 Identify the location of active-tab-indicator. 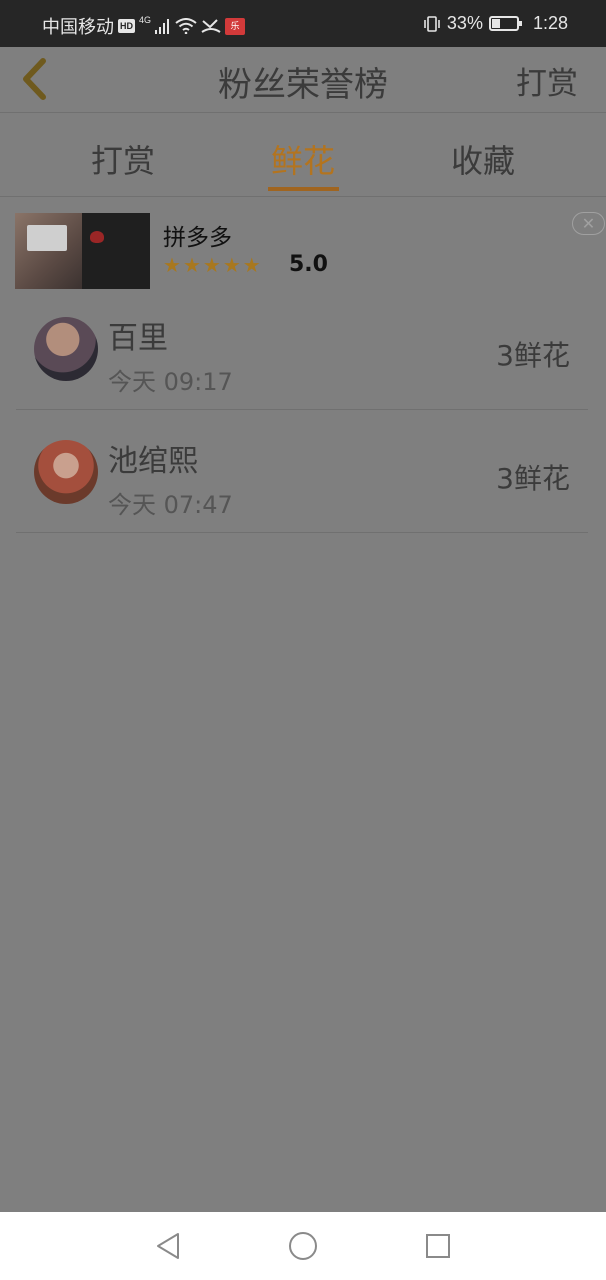
(303, 189).